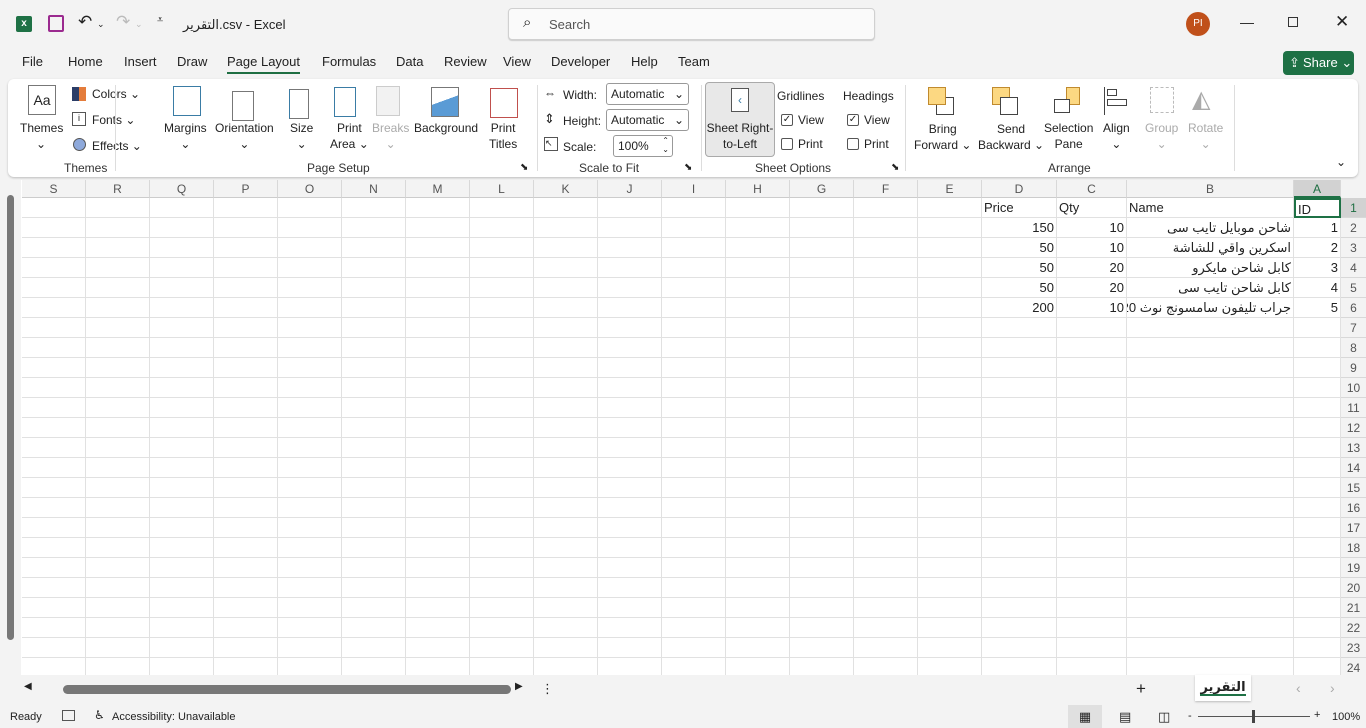 Image resolution: width=1366 pixels, height=728 pixels. What do you see at coordinates (502, 488) in the screenshot?
I see `cell-L15` at bounding box center [502, 488].